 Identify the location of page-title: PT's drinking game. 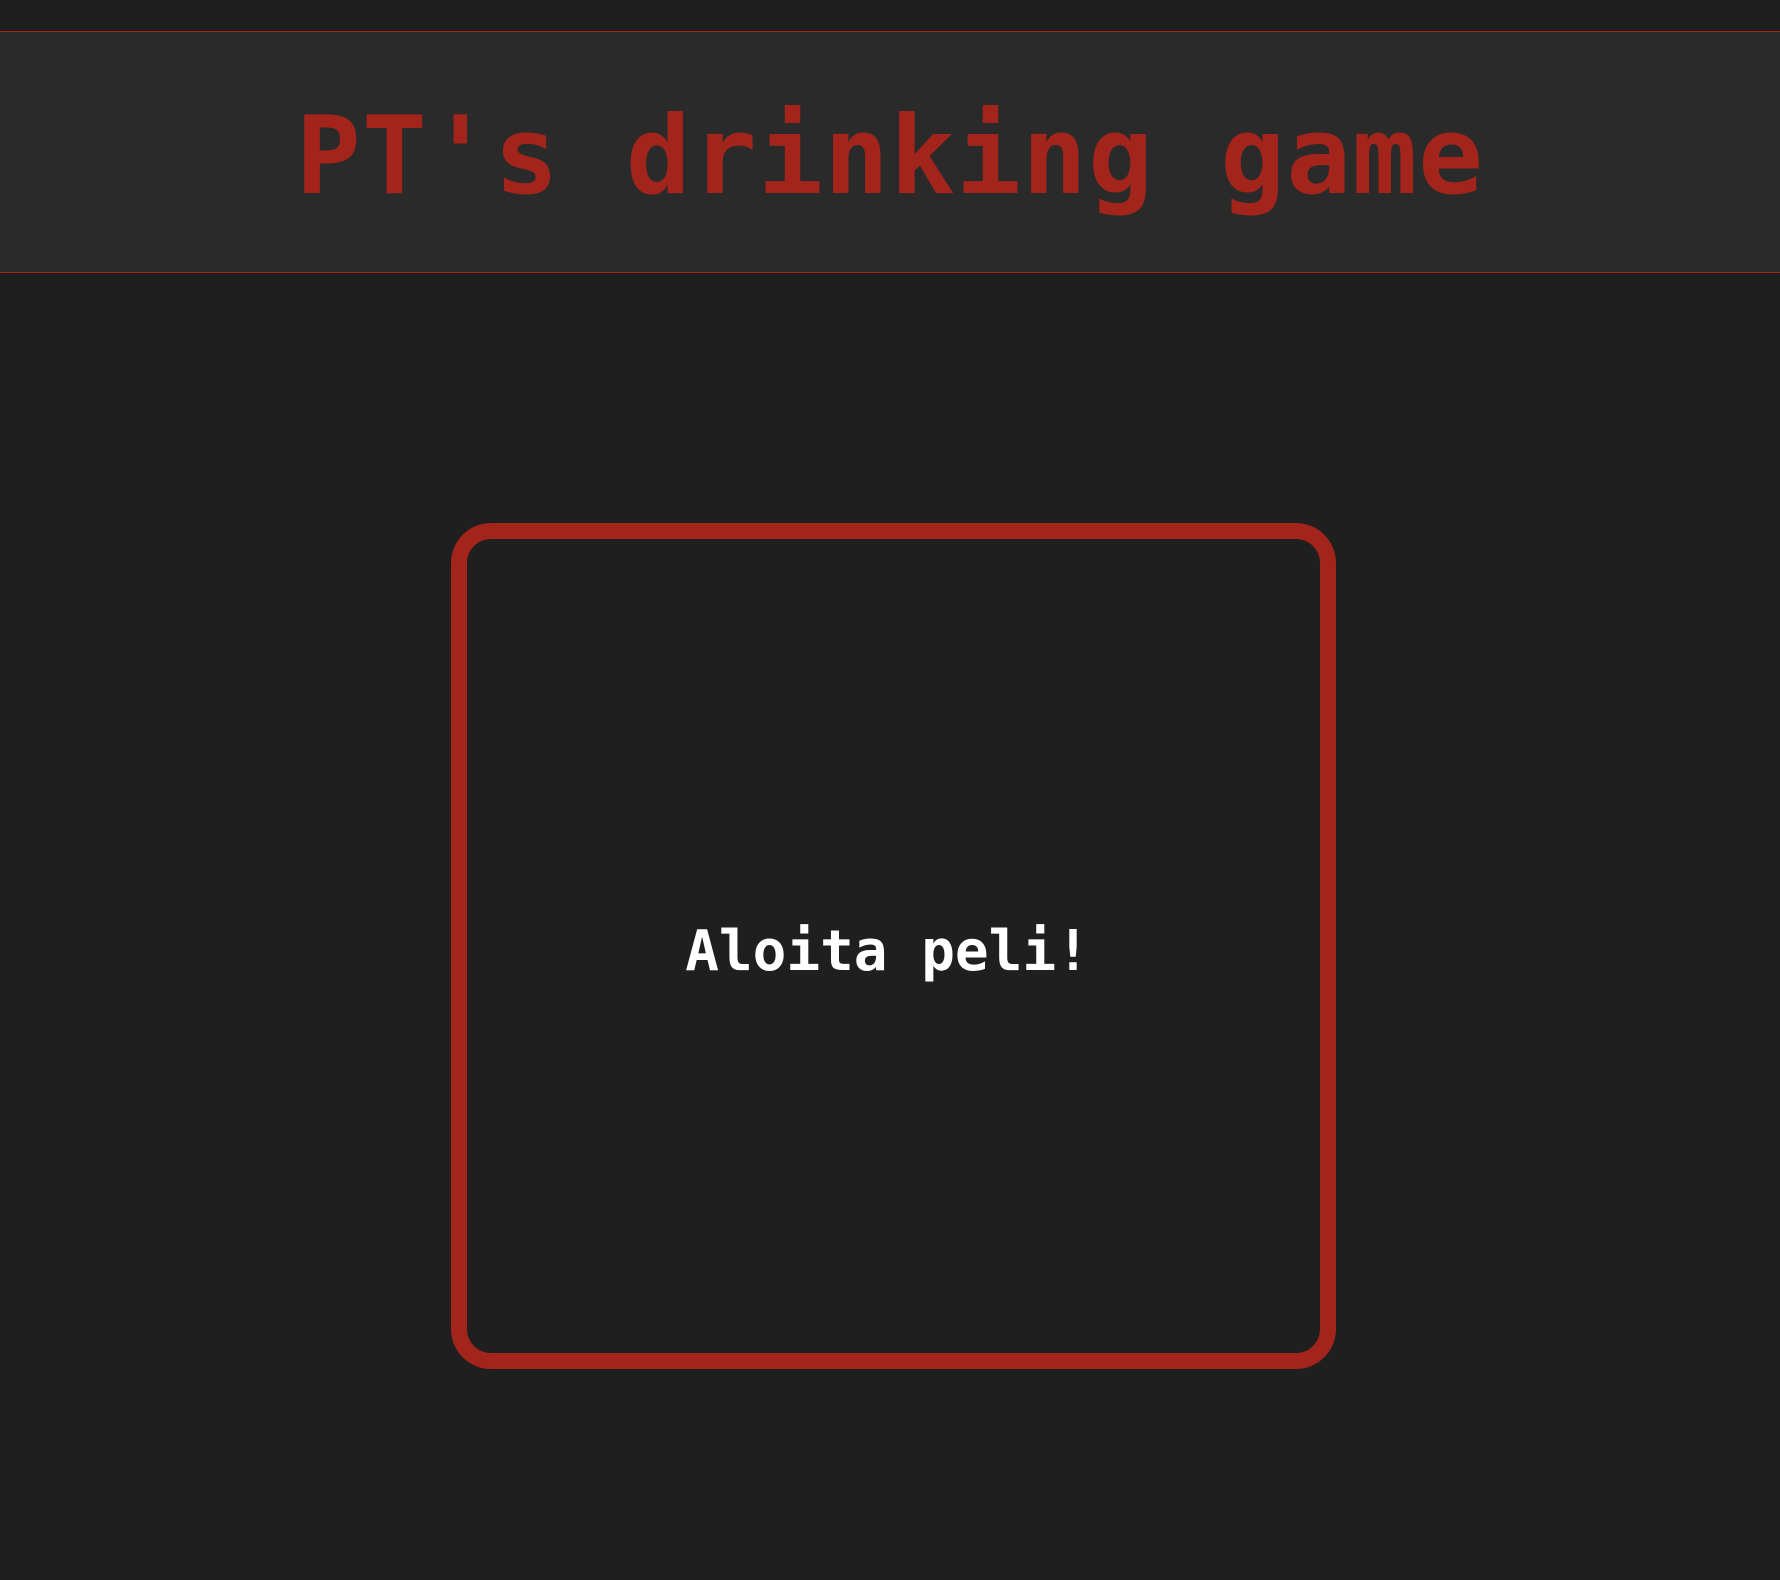
(890, 156).